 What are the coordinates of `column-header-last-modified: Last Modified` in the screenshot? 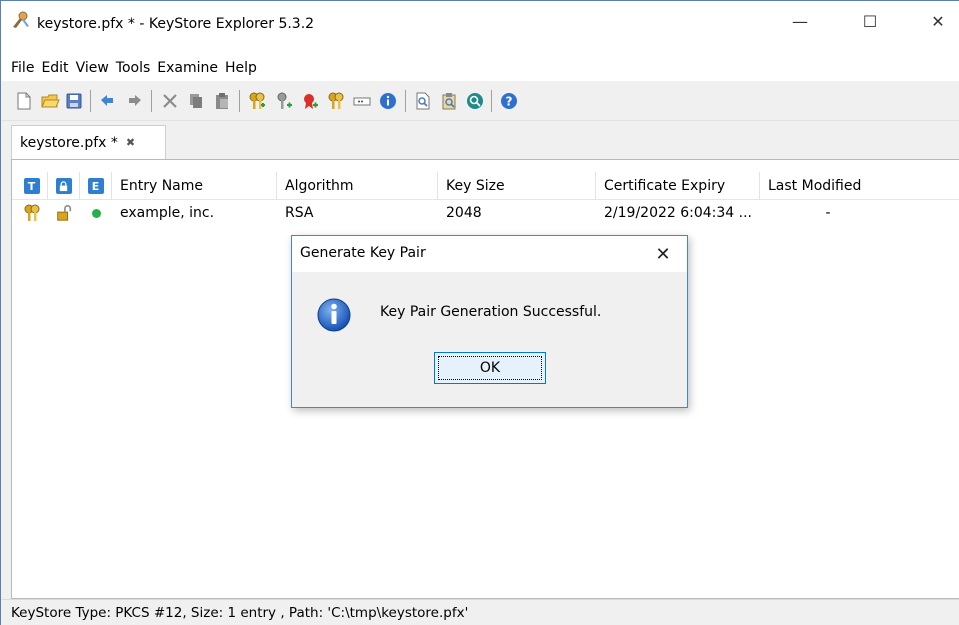 It's located at (828, 186).